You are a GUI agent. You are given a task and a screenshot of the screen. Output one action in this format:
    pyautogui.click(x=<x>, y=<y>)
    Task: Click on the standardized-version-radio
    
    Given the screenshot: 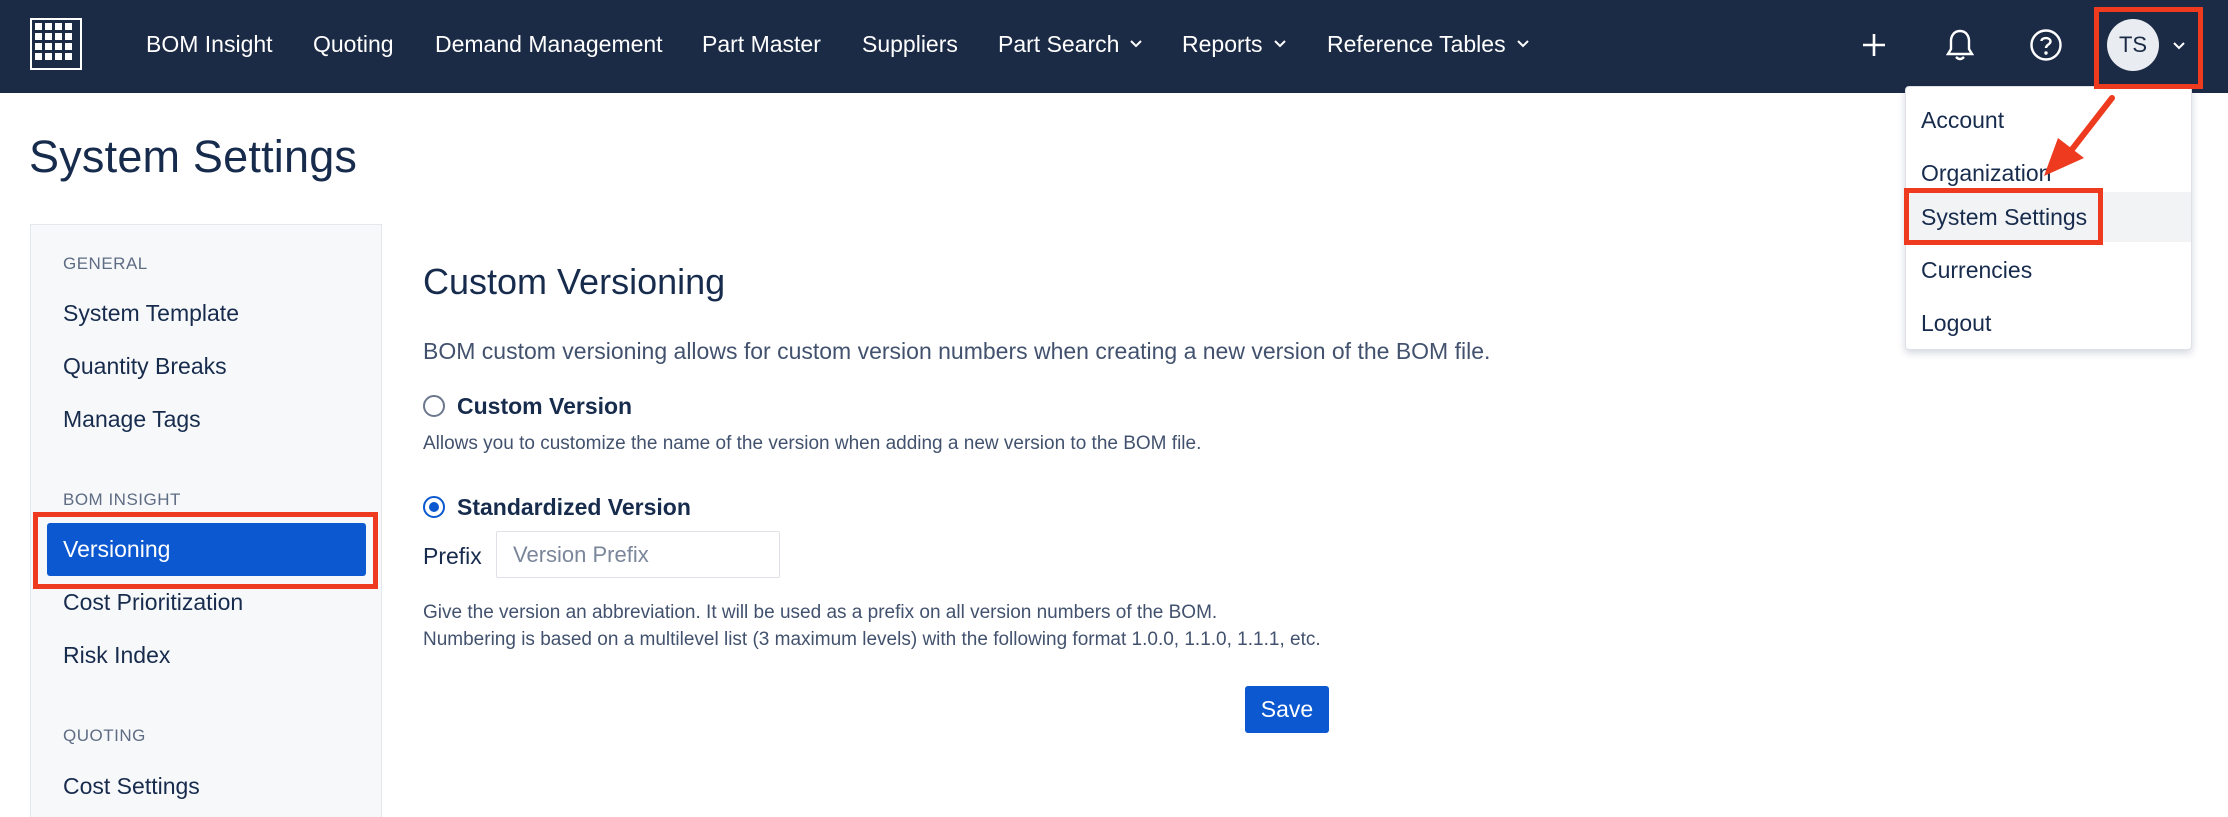 What is the action you would take?
    pyautogui.click(x=434, y=507)
    